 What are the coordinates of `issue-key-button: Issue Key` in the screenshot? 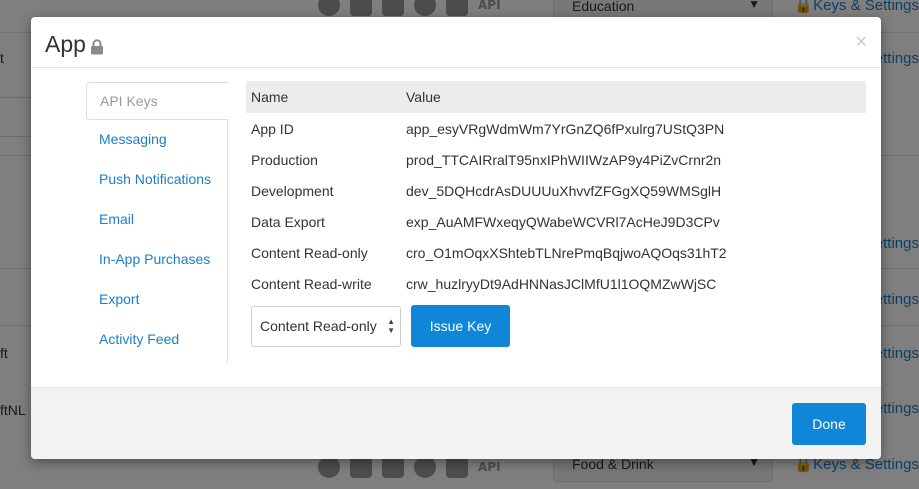 It's located at (460, 326).